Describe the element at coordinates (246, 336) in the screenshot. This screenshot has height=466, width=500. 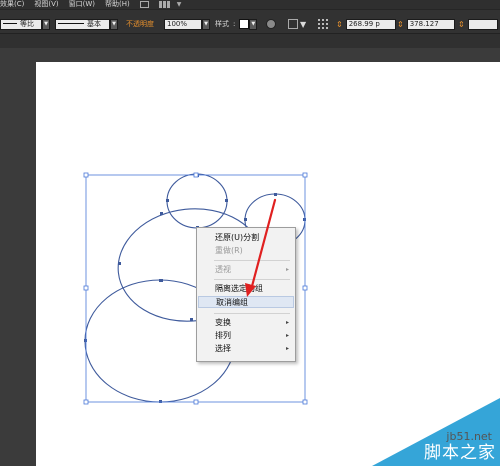
I see `menu-item-arrange: 排列 ▸` at that location.